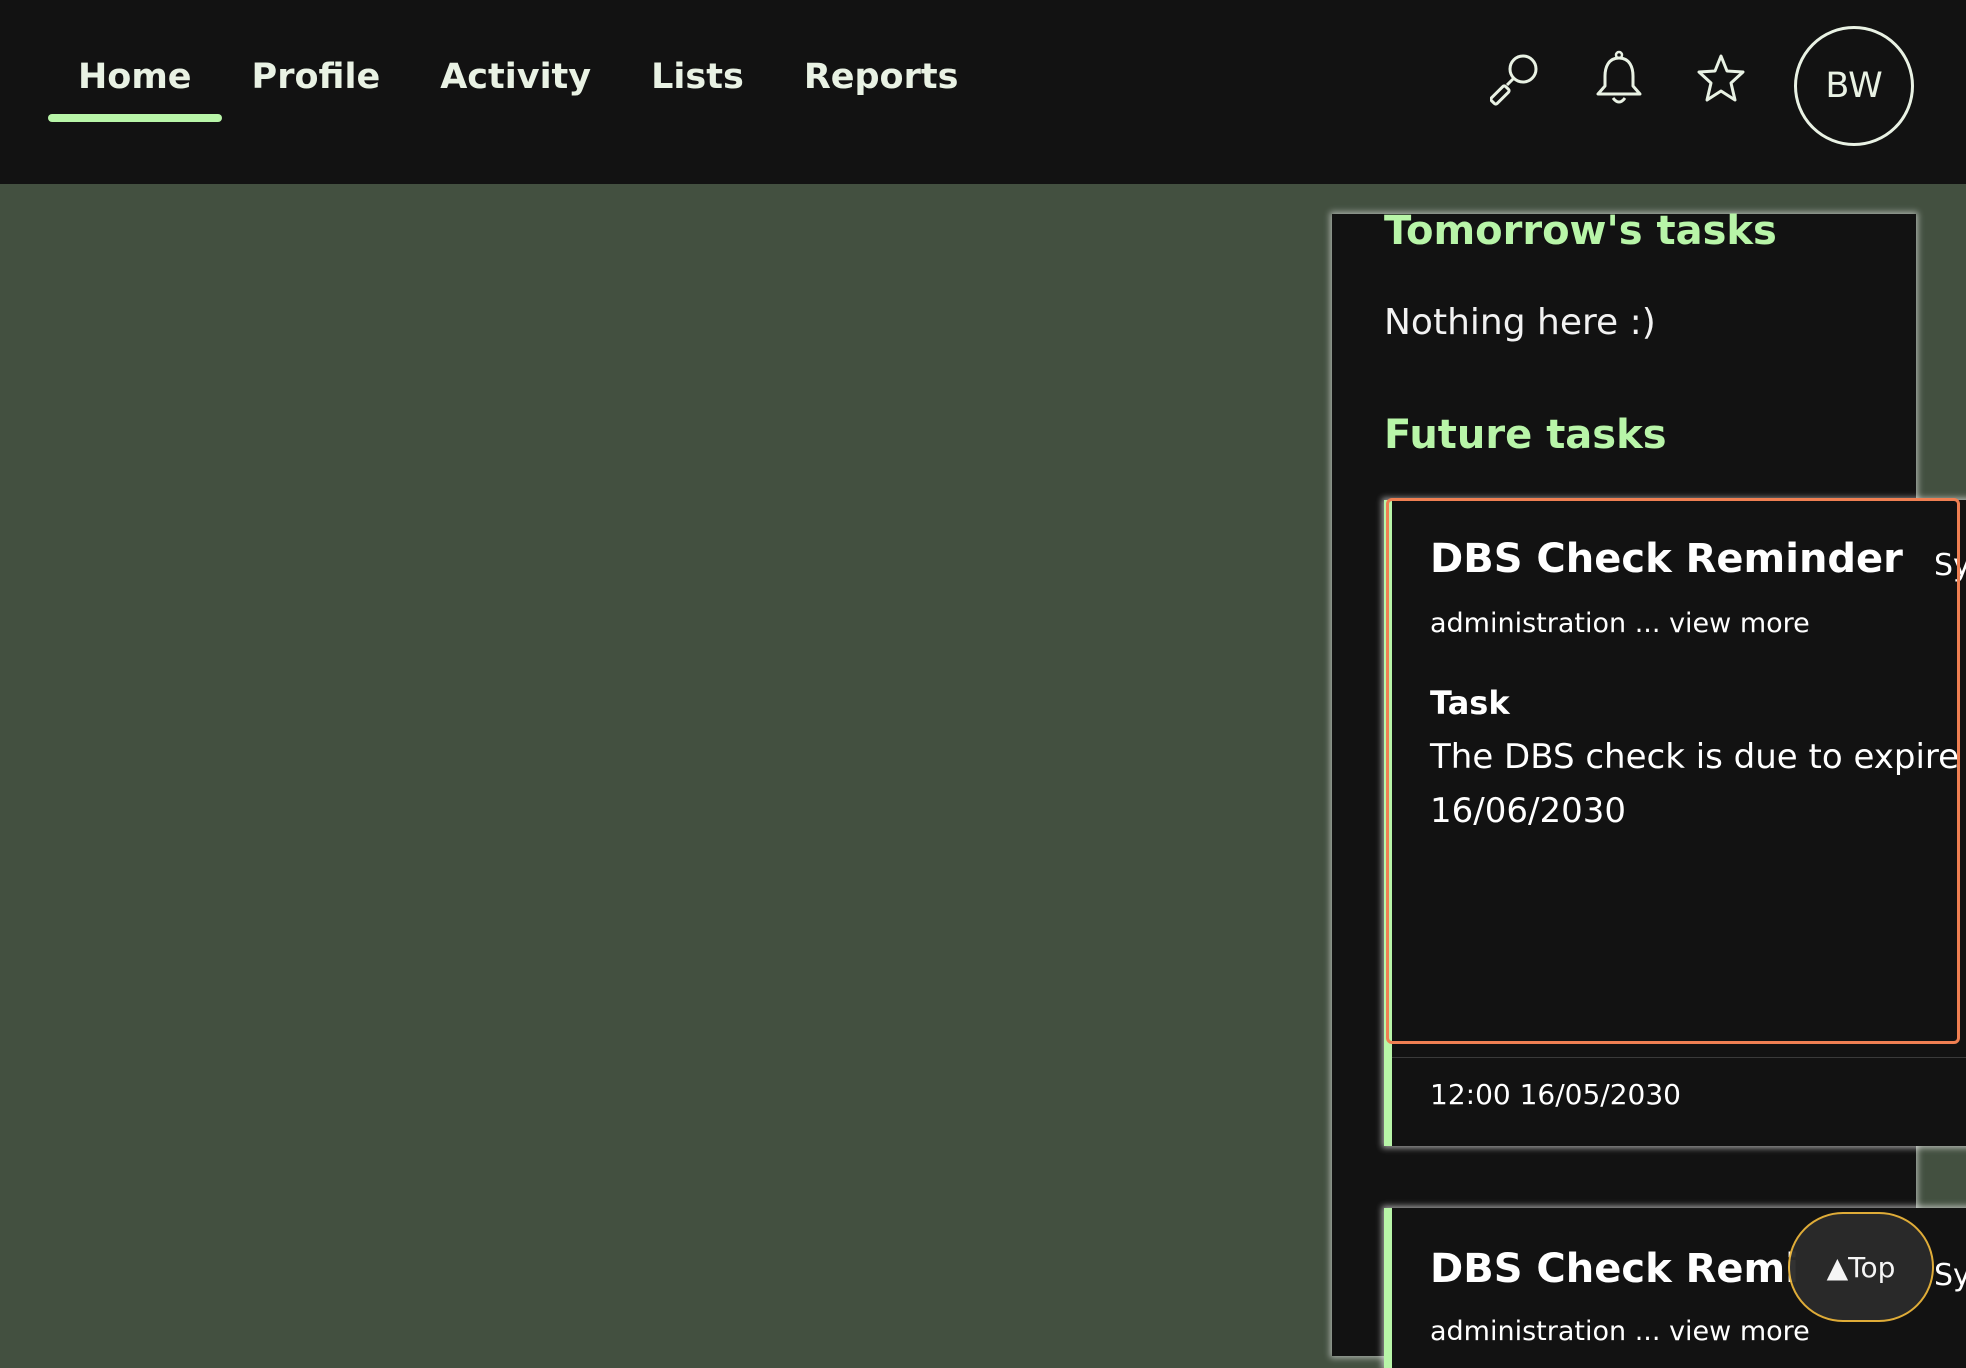  Describe the element at coordinates (316, 77) in the screenshot. I see `nav-profile-label: Profile` at that location.